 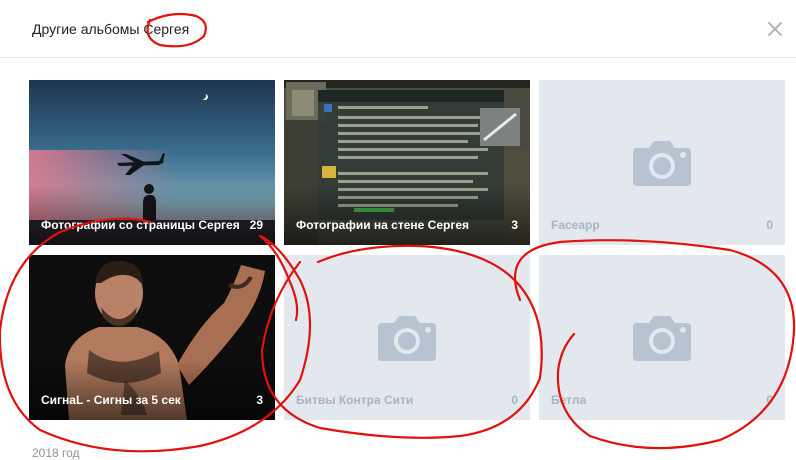 I want to click on album-card: Бетла 0, so click(x=662, y=337).